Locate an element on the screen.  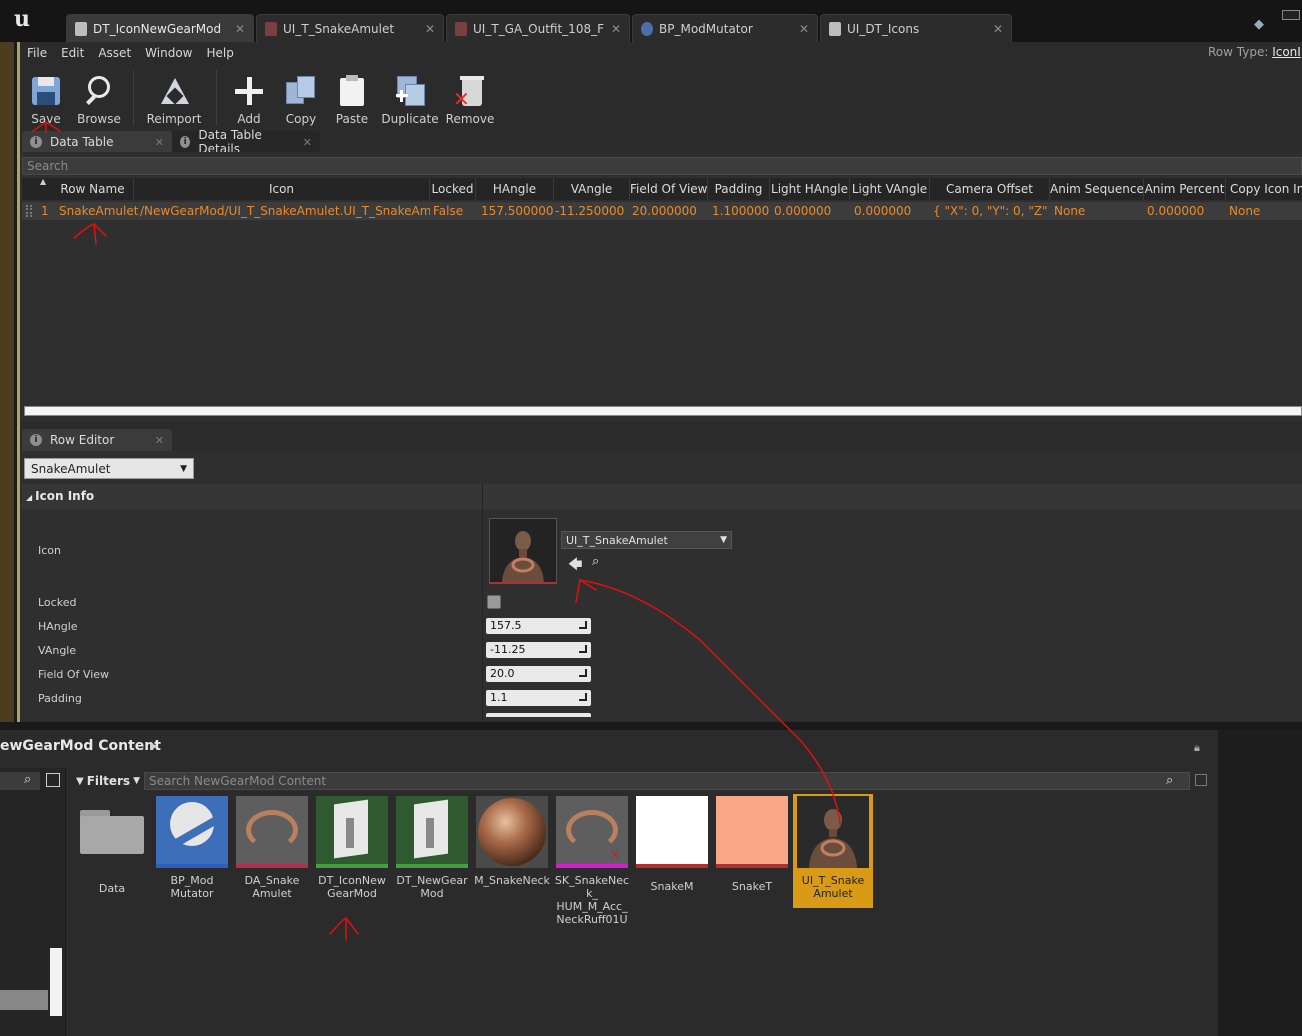
texture-icon is located at coordinates (271, 28).